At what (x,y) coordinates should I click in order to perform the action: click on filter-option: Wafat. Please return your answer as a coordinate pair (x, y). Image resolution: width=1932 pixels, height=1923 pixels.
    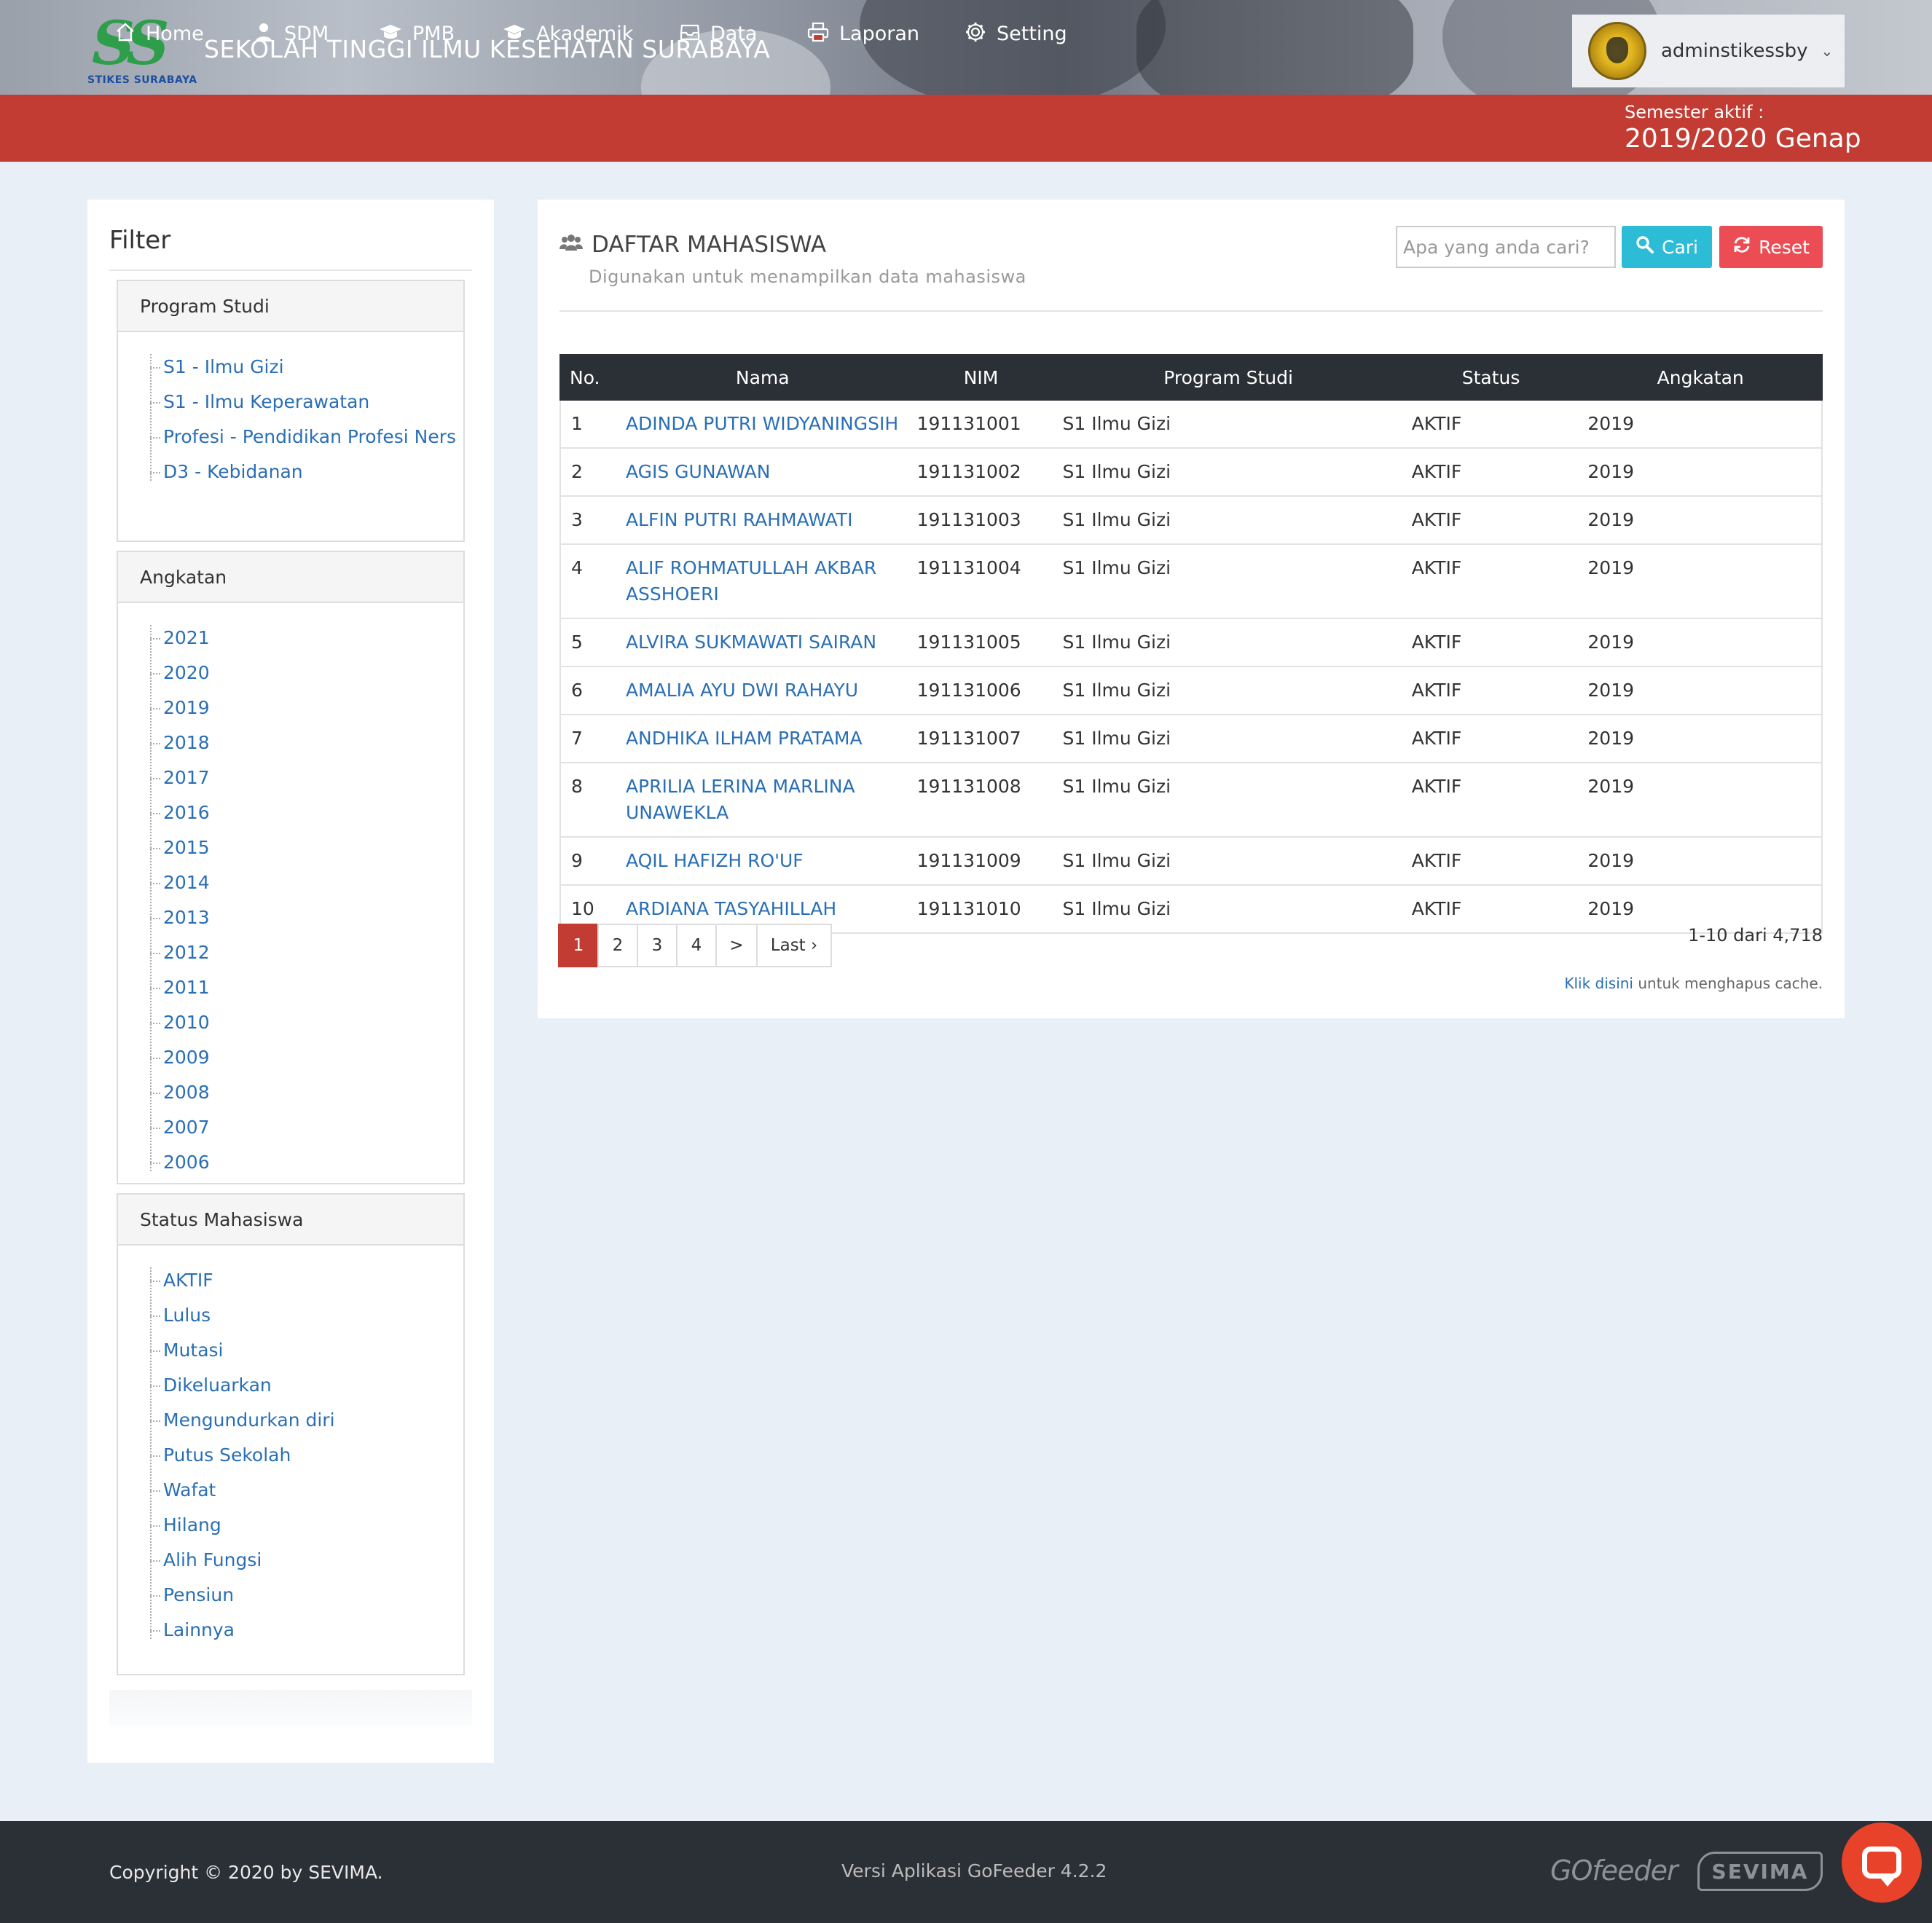
    Looking at the image, I should click on (306, 1490).